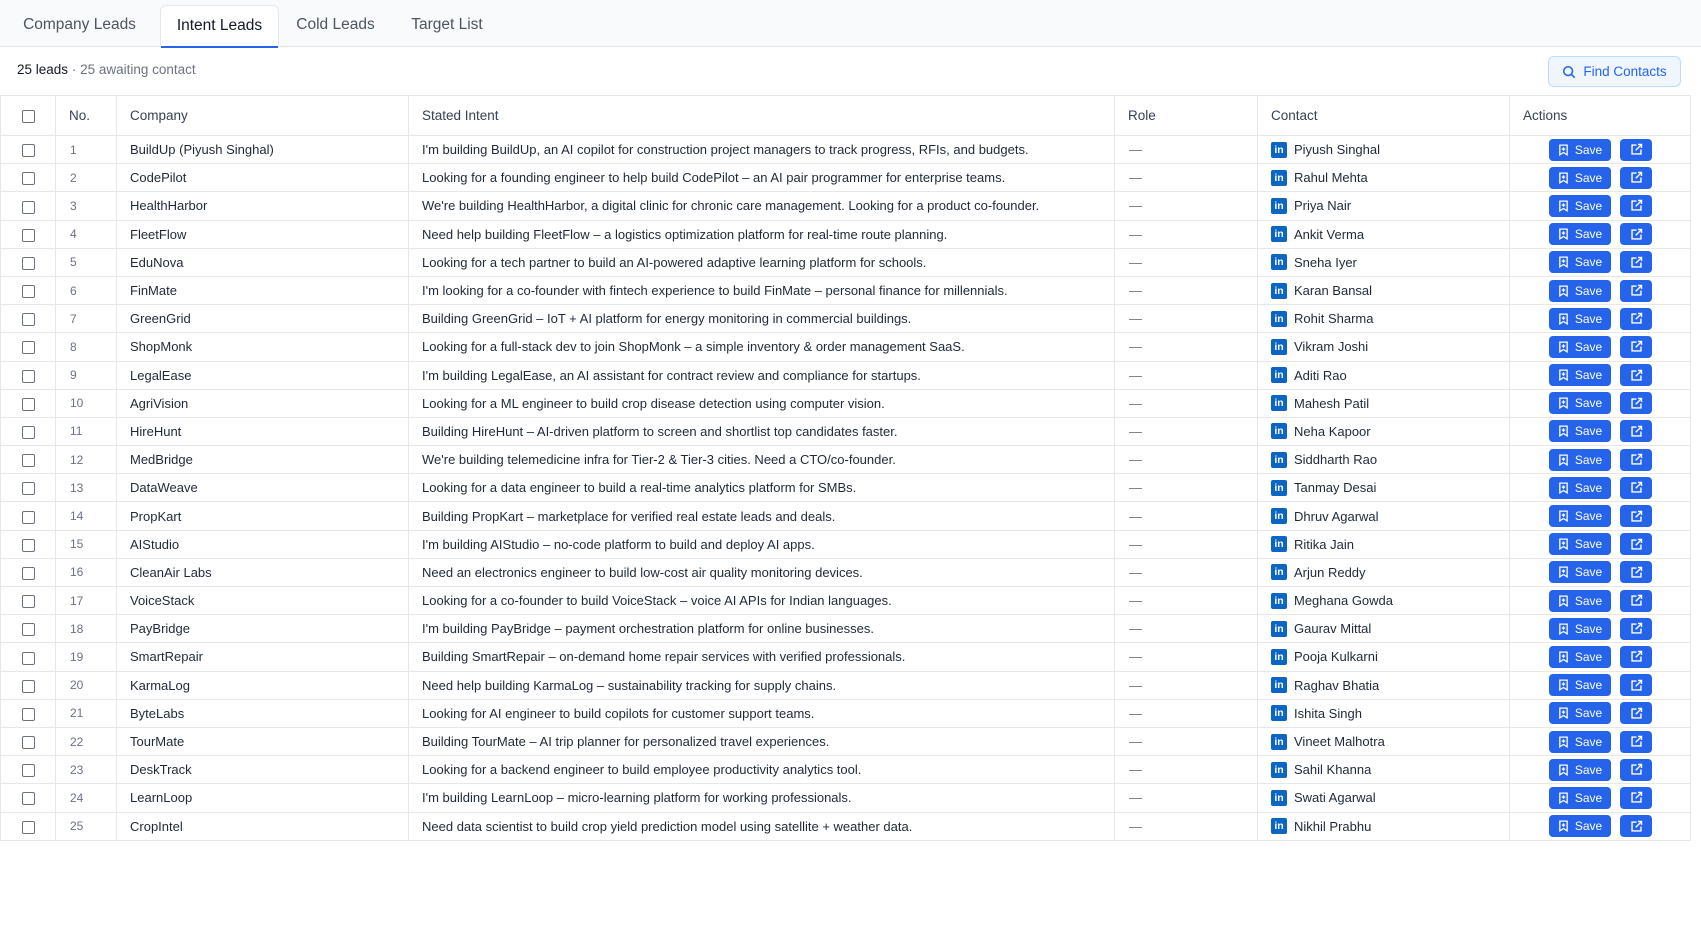  What do you see at coordinates (335, 26) in the screenshot?
I see `tab-cold-leads: Cold Leads` at bounding box center [335, 26].